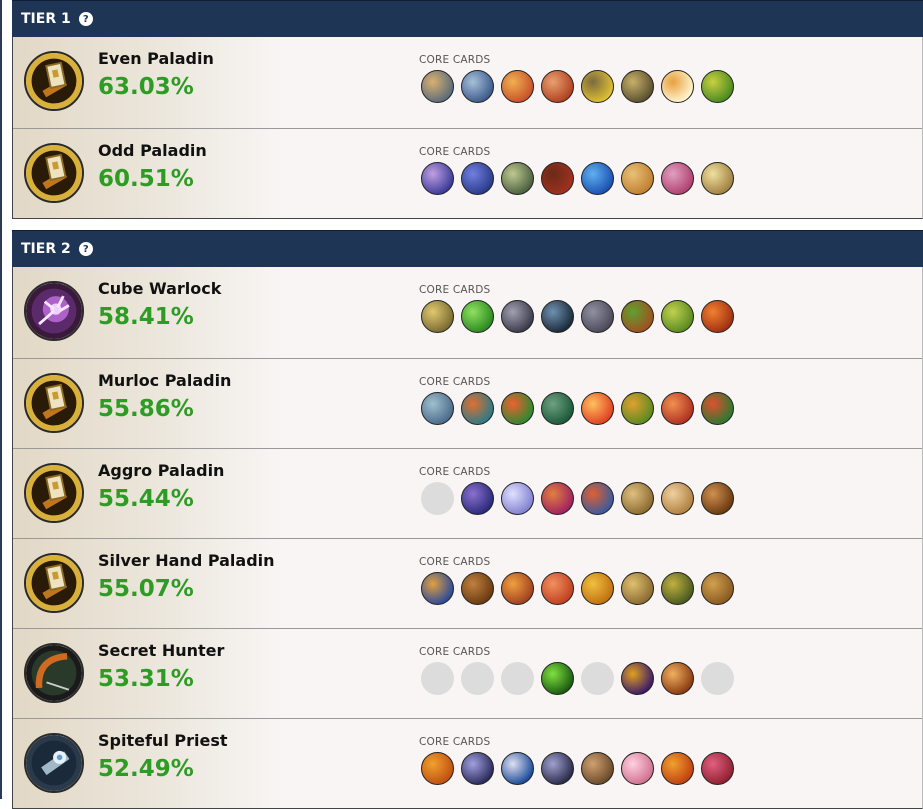 Image resolution: width=923 pixels, height=809 pixels. Describe the element at coordinates (186, 560) in the screenshot. I see `deck-name: Silver Hand Paladin` at that location.